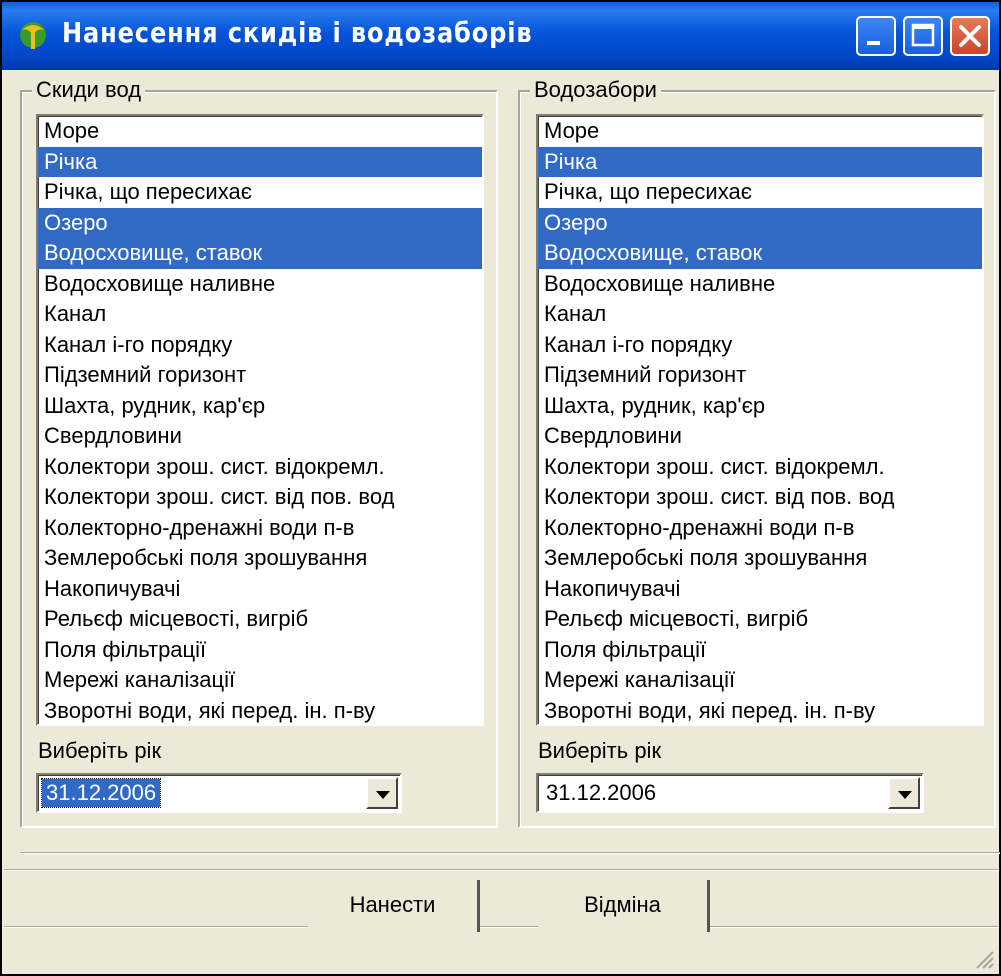 Image resolution: width=1001 pixels, height=976 pixels. I want to click on maximize-button, so click(923, 36).